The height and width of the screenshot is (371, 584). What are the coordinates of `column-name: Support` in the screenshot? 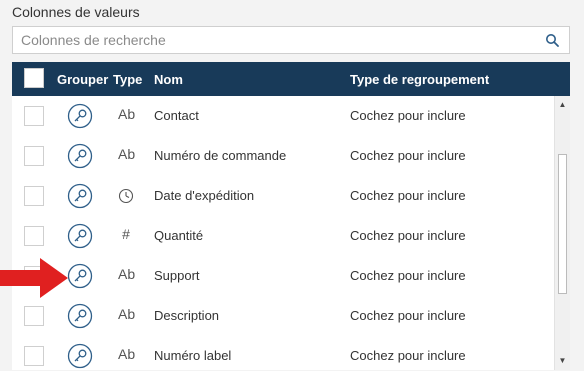 It's located at (177, 275).